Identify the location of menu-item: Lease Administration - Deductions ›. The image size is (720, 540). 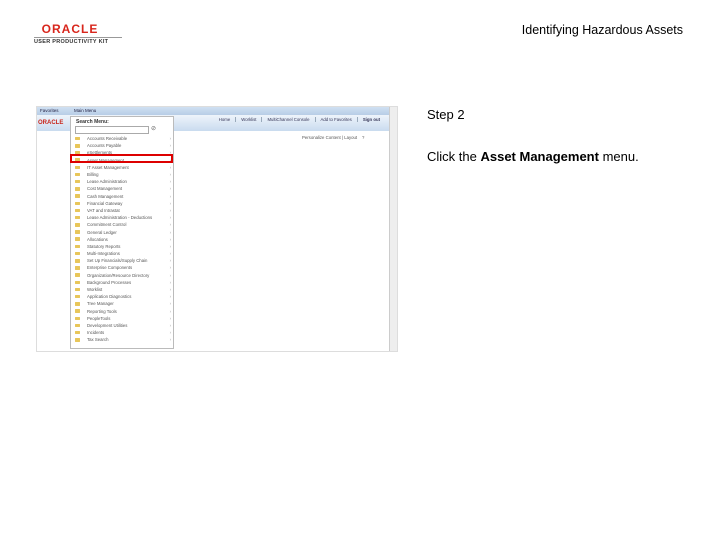
(123, 217).